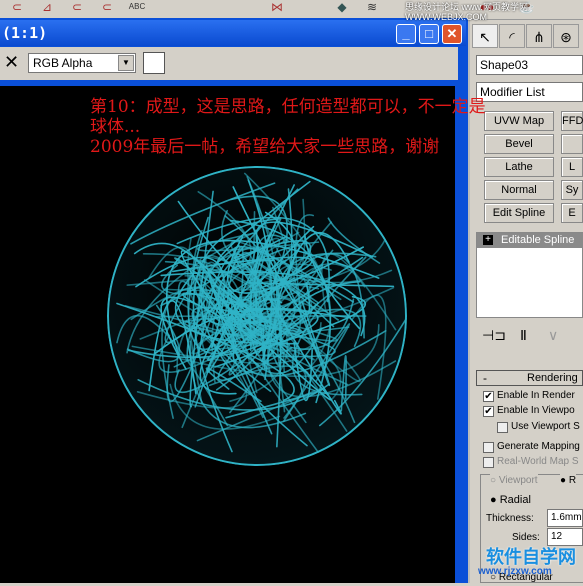 This screenshot has height=586, width=583. Describe the element at coordinates (572, 167) in the screenshot. I see `modifier-button: L` at that location.